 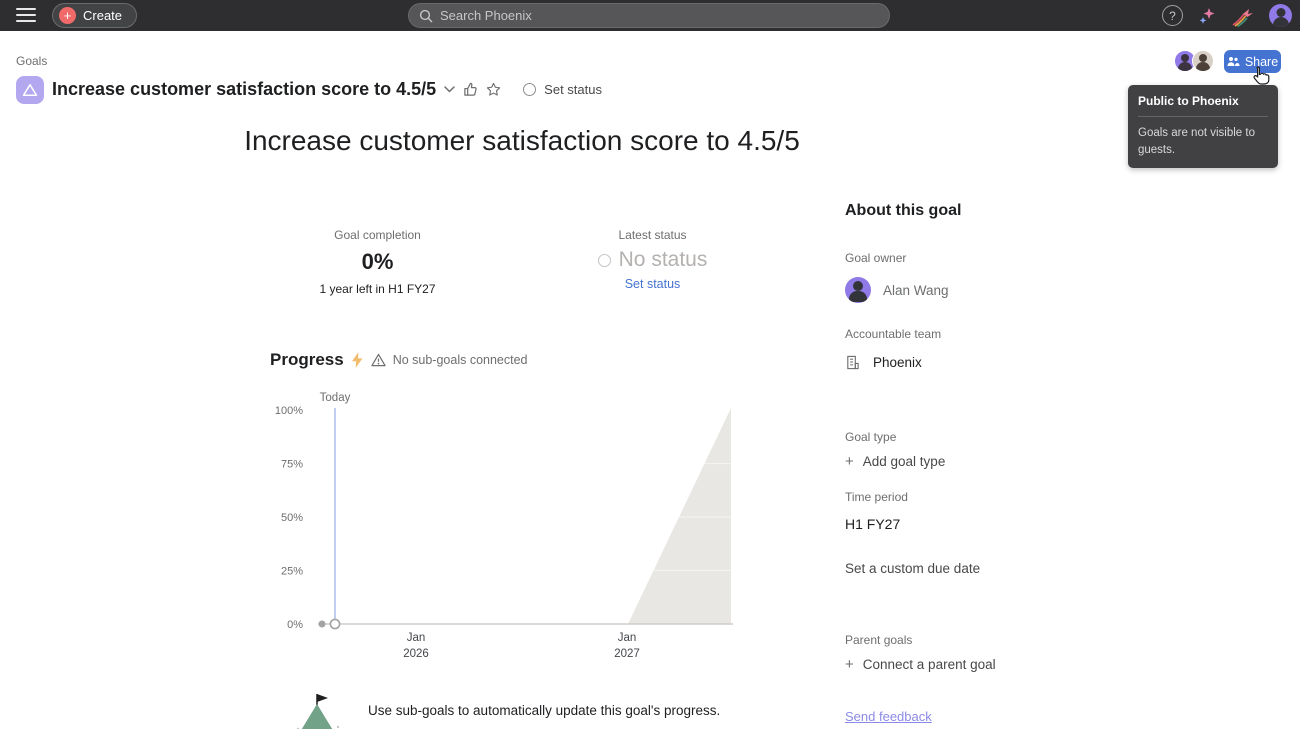 I want to click on time-period-label: Time period, so click(x=876, y=497).